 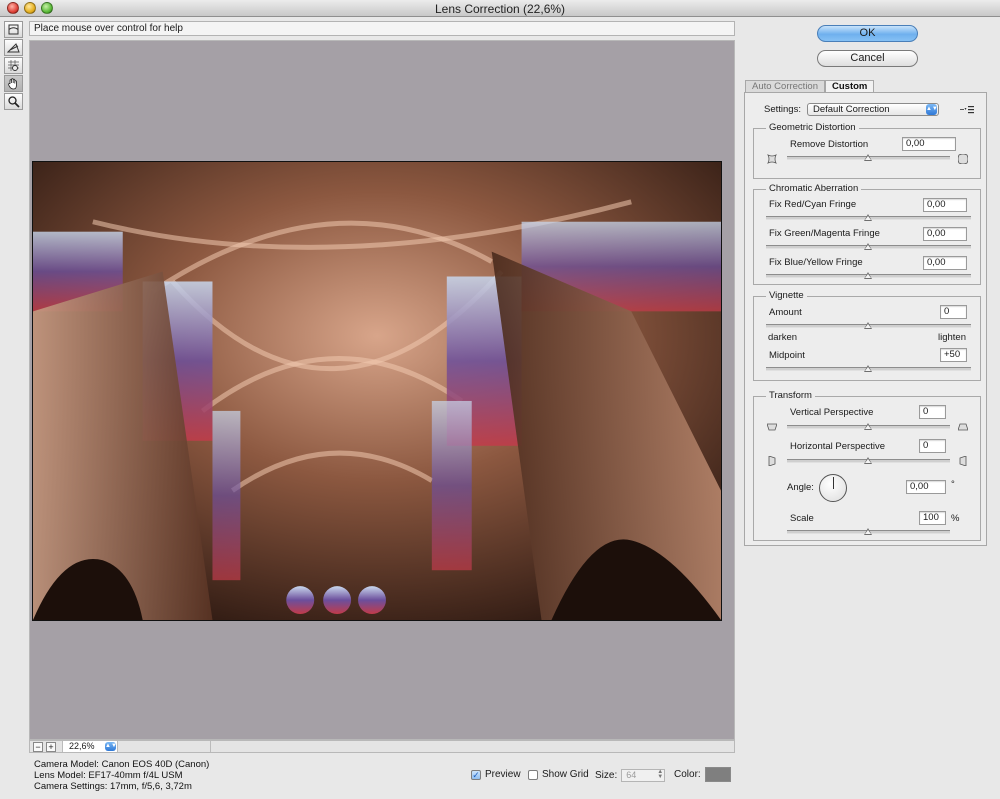 What do you see at coordinates (782, 109) in the screenshot?
I see `settings-label: Settings:` at bounding box center [782, 109].